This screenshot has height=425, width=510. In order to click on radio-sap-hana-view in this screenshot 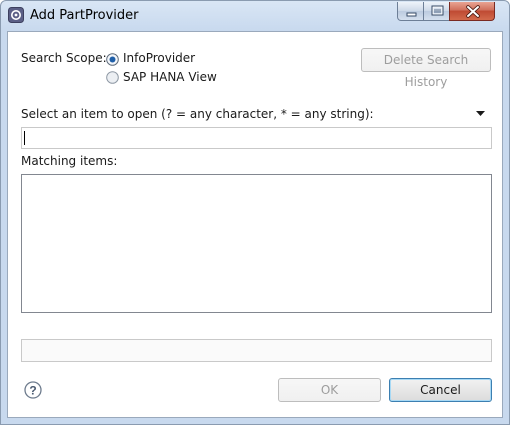, I will do `click(112, 77)`.